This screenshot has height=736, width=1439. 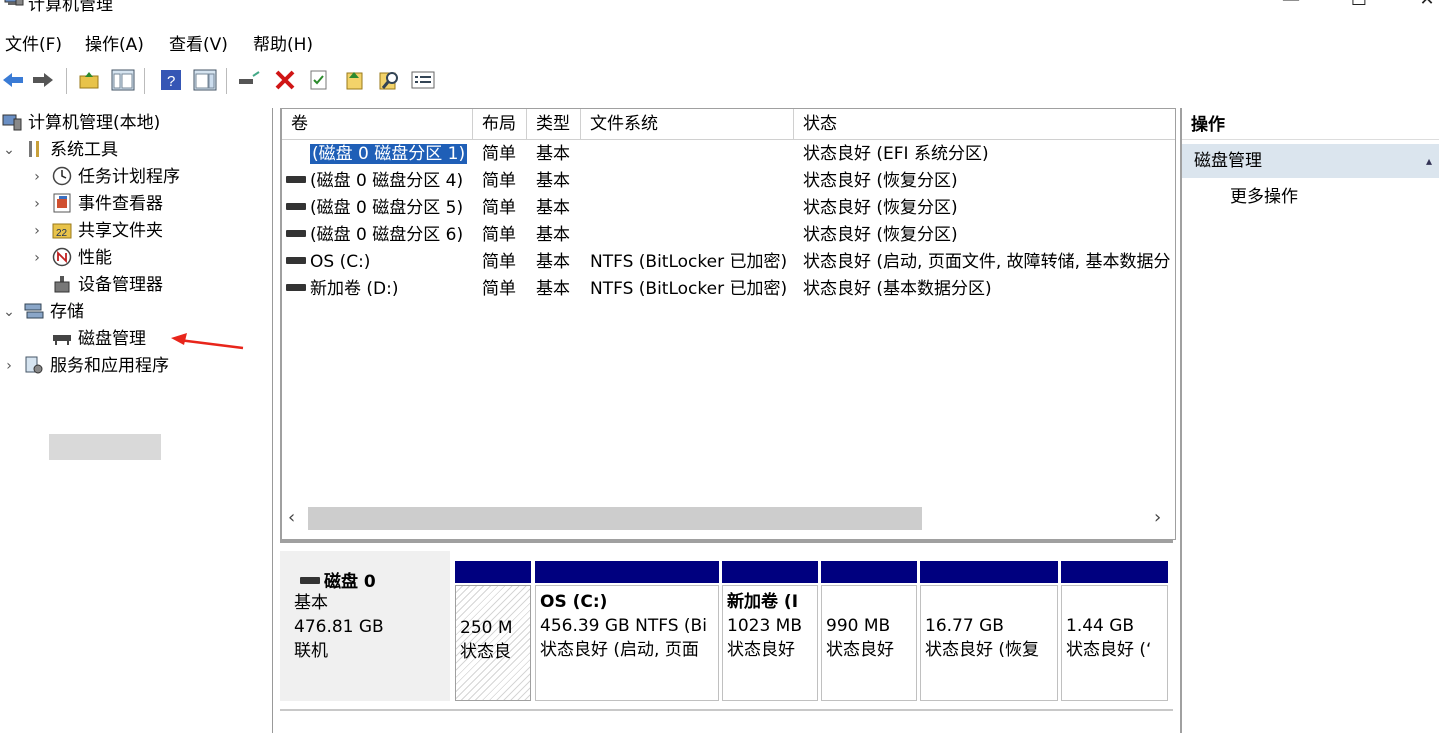 I want to click on help-icon: ?, so click(x=171, y=80).